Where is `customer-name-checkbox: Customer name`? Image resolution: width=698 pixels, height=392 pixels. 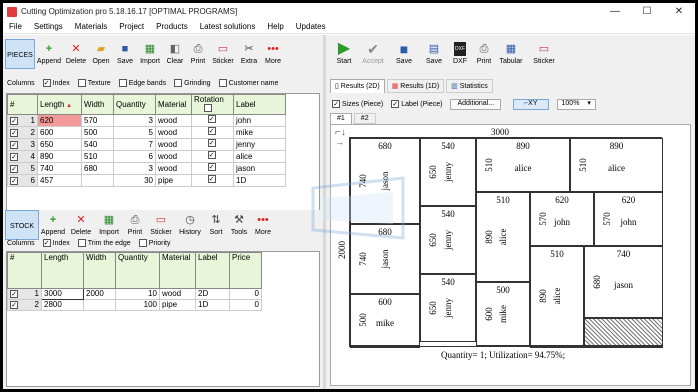
customer-name-checkbox: Customer name is located at coordinates (248, 83).